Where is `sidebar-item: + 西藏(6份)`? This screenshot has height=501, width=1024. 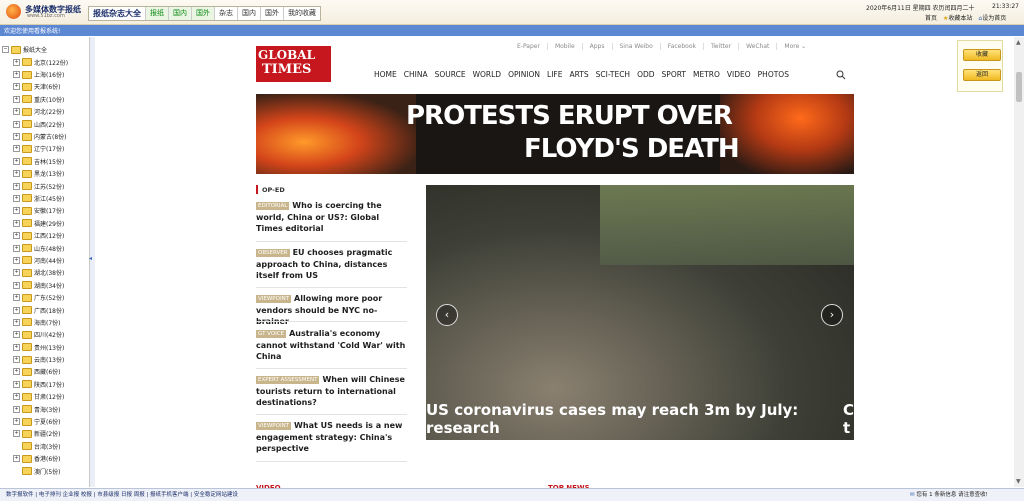 sidebar-item: + 西藏(6份) is located at coordinates (40, 372).